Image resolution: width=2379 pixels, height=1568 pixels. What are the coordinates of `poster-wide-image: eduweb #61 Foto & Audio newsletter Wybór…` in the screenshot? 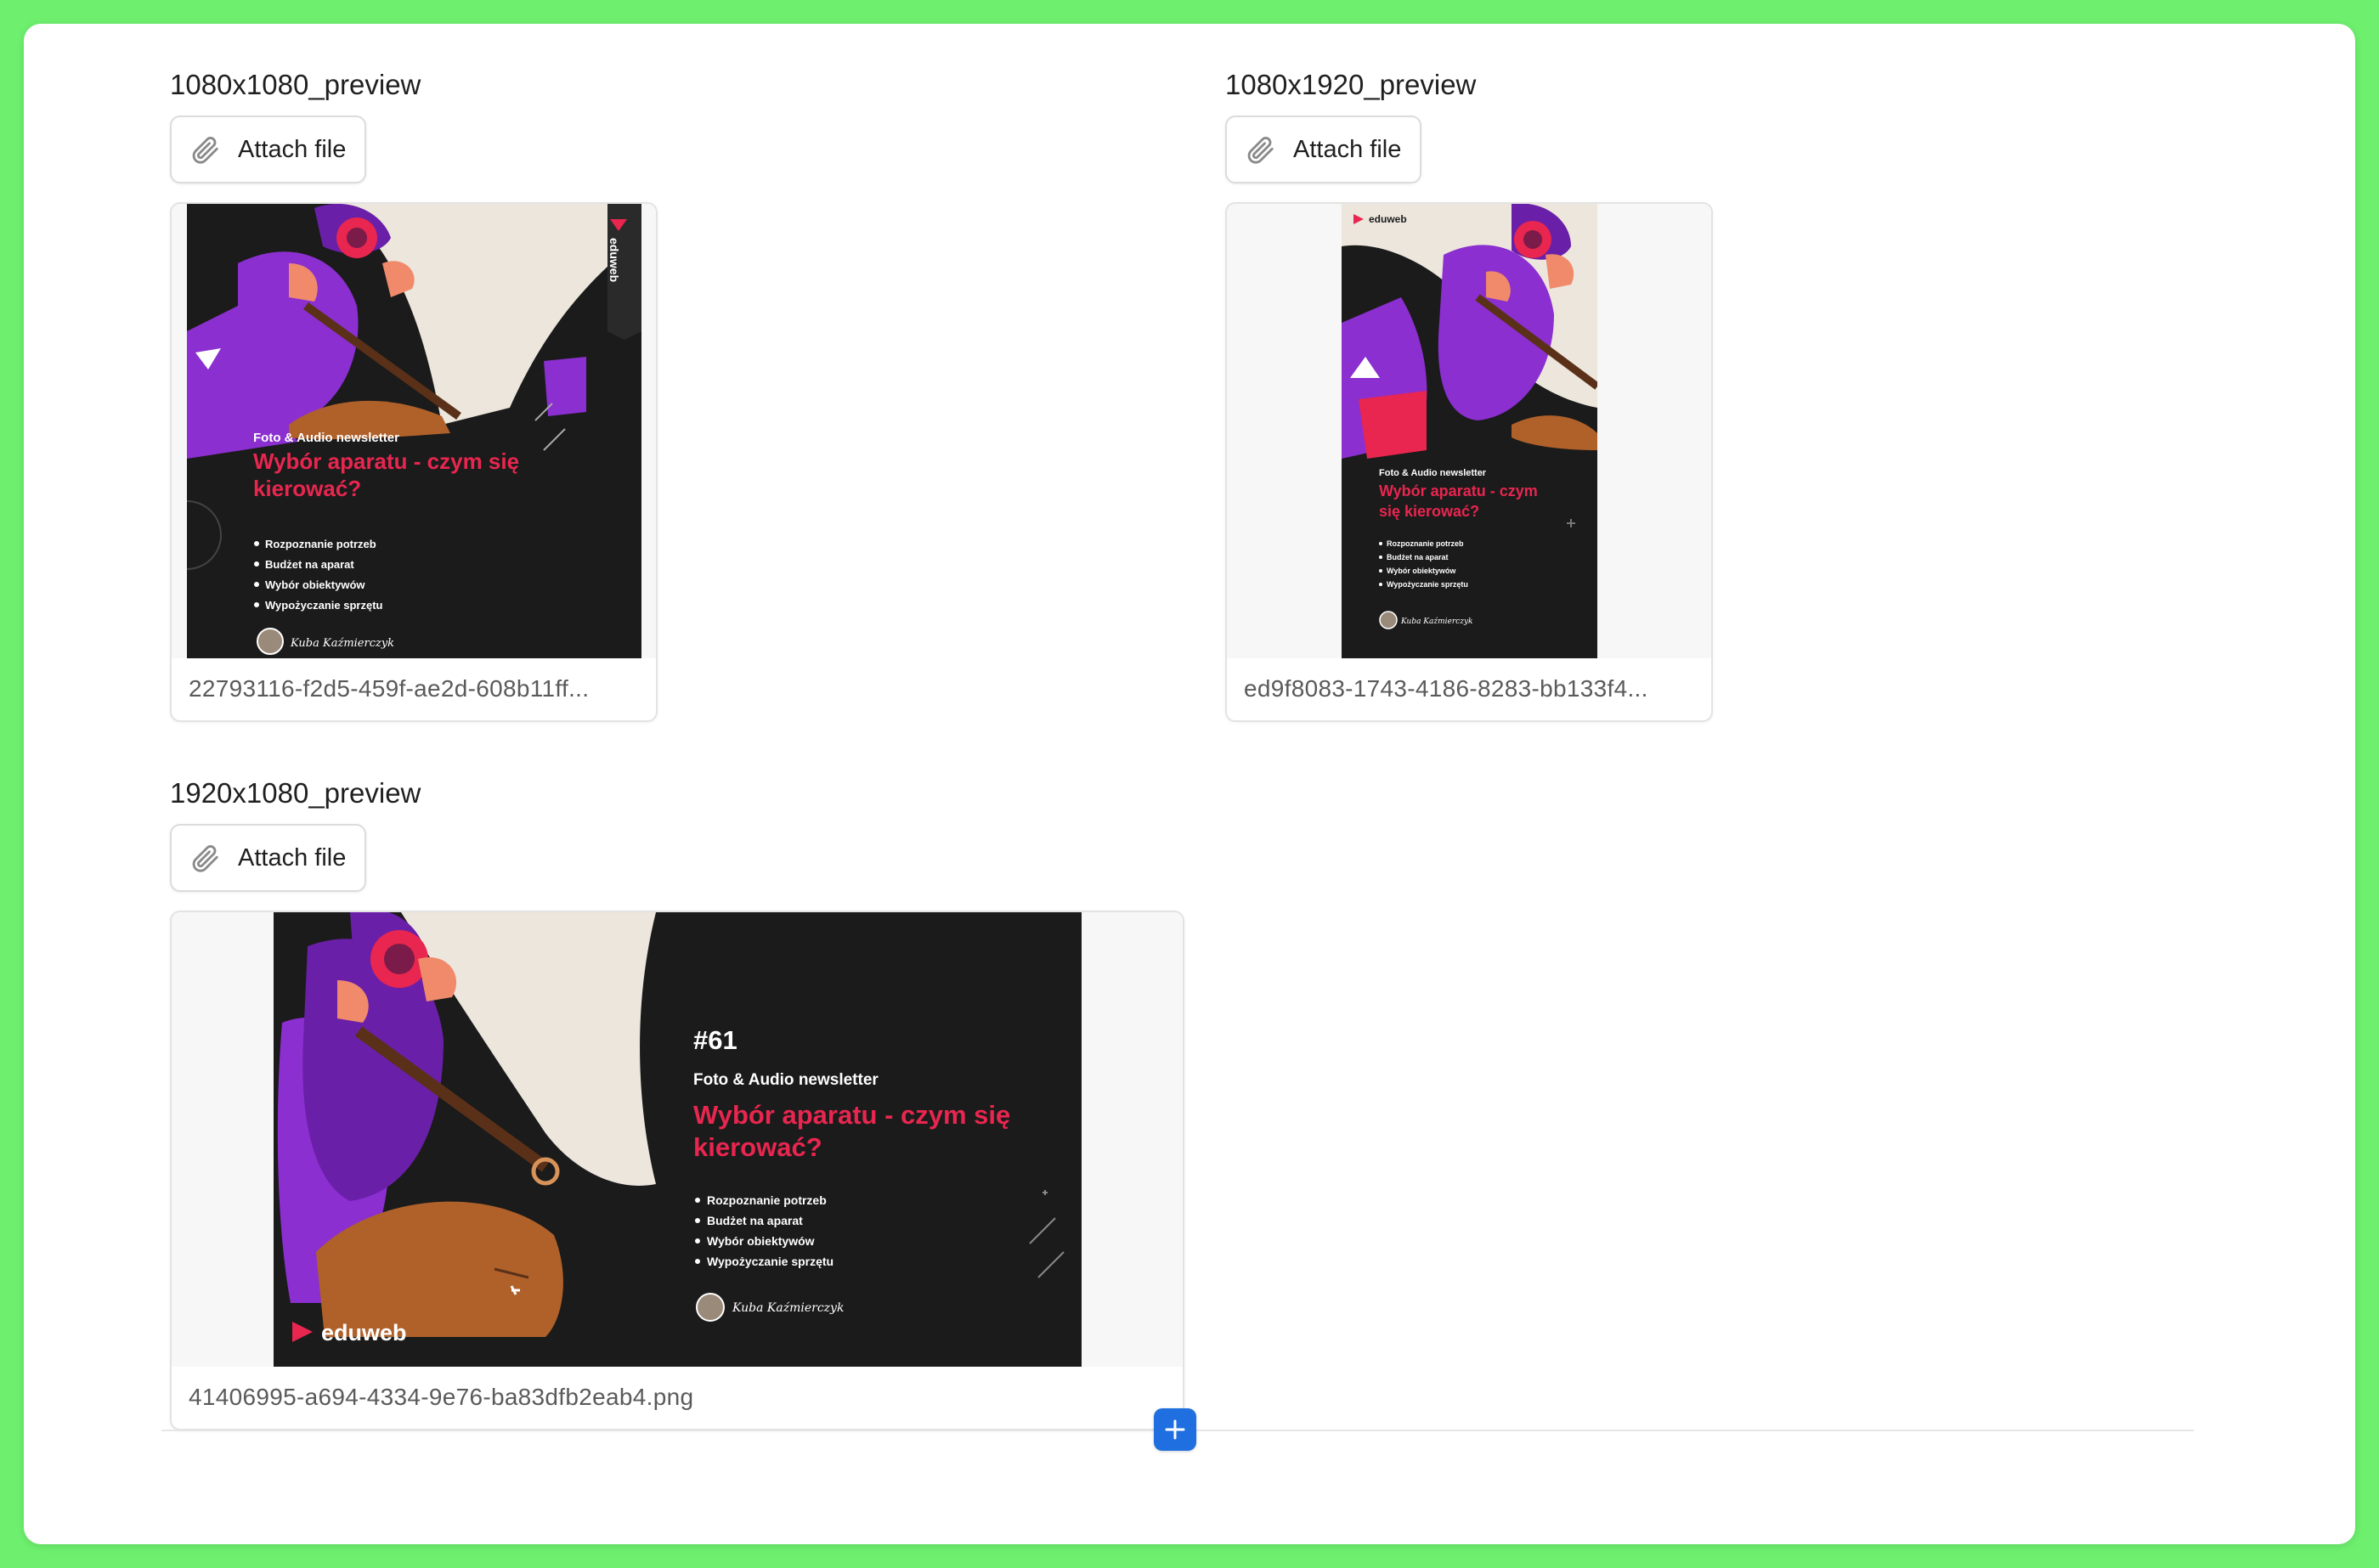 It's located at (678, 1140).